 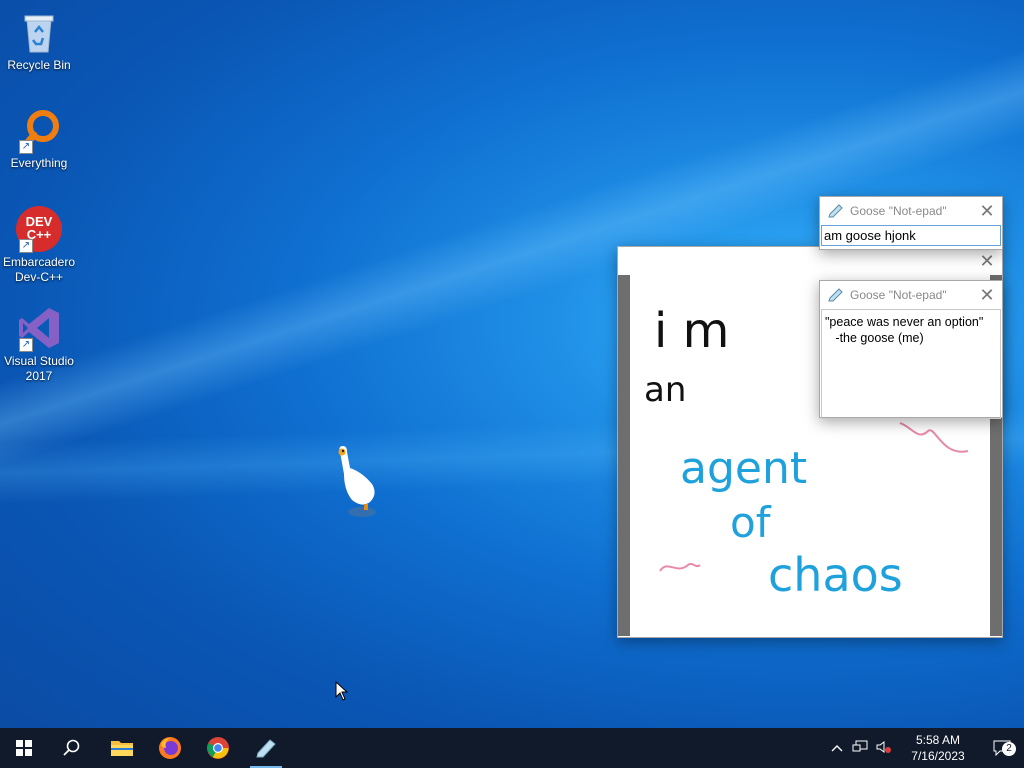 What do you see at coordinates (39, 368) in the screenshot?
I see `desktop-icon-label: Visual Studio 2017` at bounding box center [39, 368].